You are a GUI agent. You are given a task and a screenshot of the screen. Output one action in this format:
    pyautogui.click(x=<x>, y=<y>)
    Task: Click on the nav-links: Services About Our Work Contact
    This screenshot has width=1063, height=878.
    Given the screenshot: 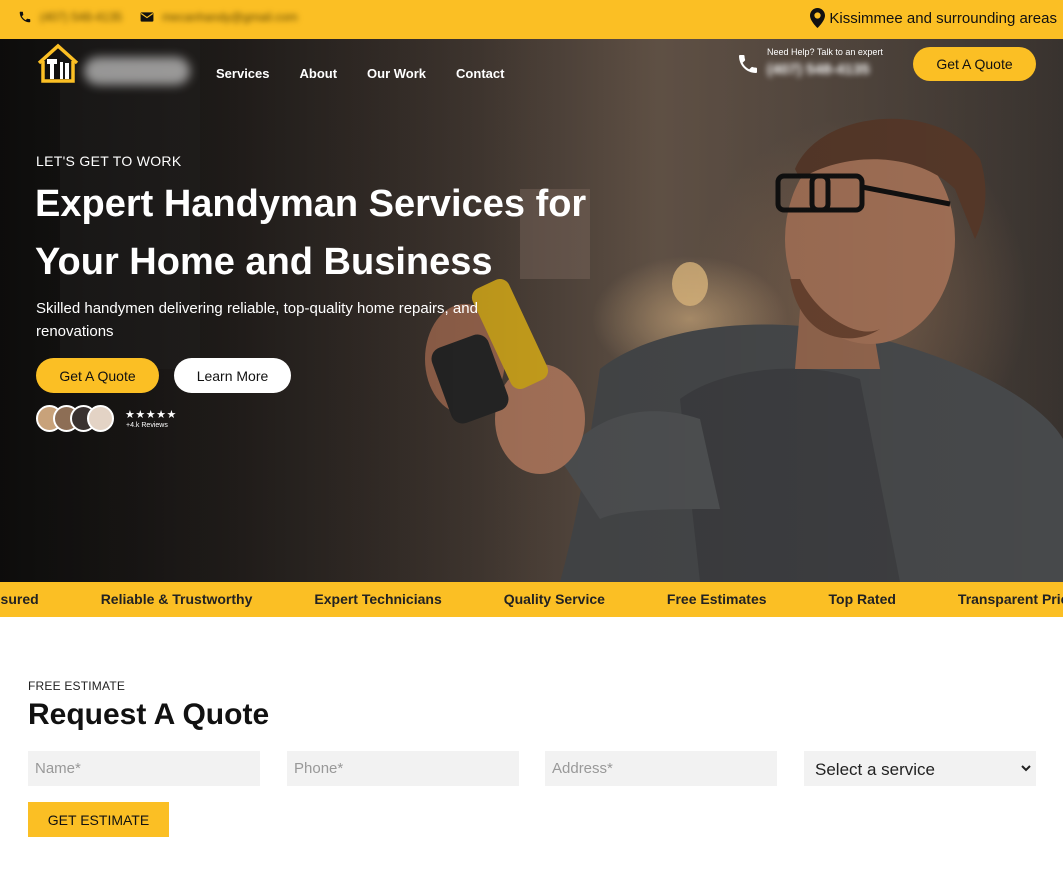 What is the action you would take?
    pyautogui.click(x=360, y=73)
    